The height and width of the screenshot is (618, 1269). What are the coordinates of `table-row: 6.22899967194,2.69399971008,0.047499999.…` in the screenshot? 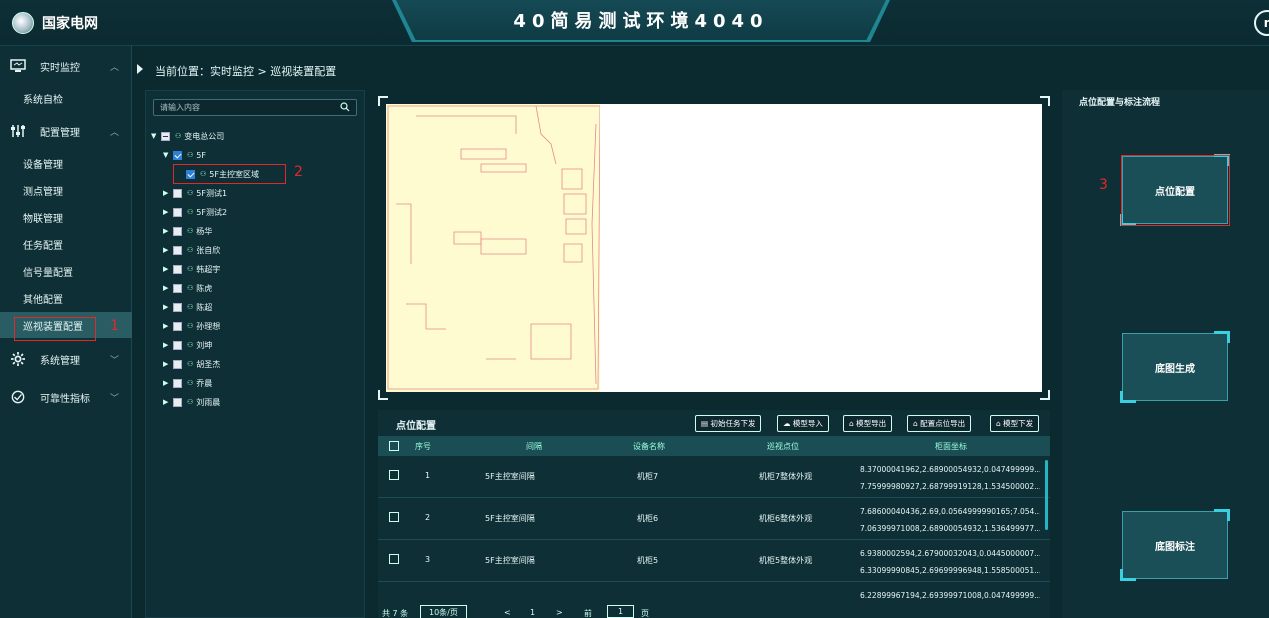 It's located at (714, 600).